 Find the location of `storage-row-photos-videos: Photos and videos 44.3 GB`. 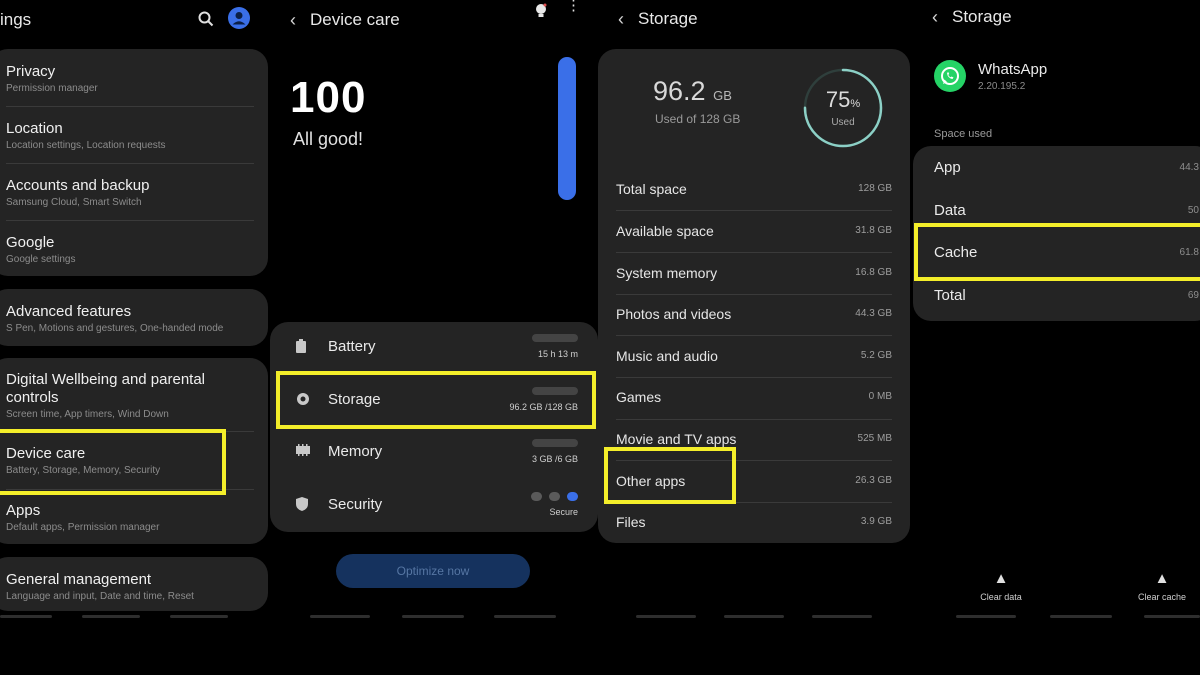

storage-row-photos-videos: Photos and videos 44.3 GB is located at coordinates (754, 314).